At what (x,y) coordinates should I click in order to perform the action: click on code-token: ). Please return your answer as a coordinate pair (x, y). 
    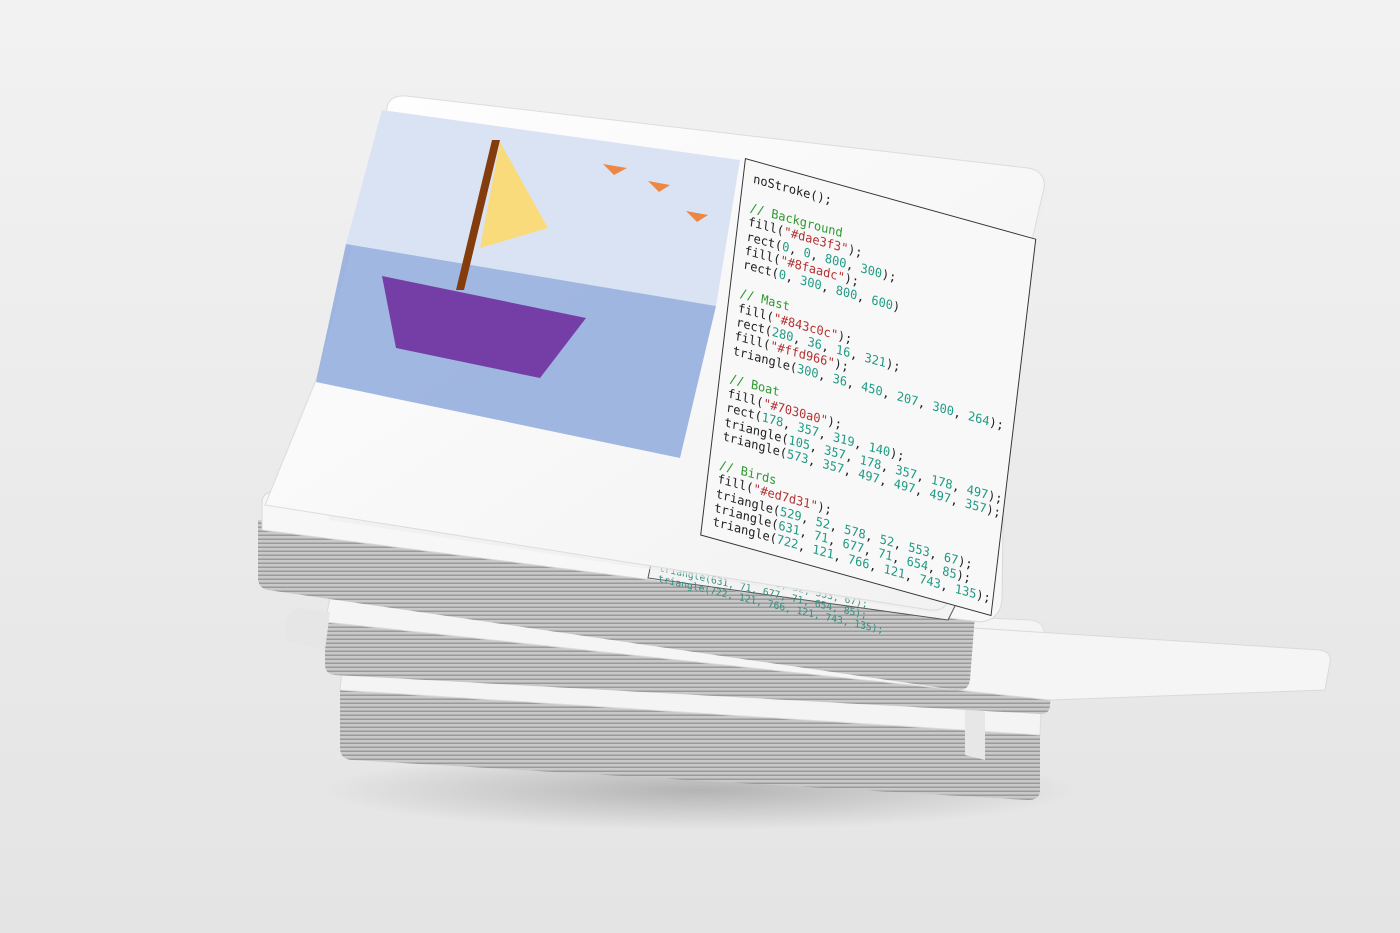
    Looking at the image, I should click on (896, 306).